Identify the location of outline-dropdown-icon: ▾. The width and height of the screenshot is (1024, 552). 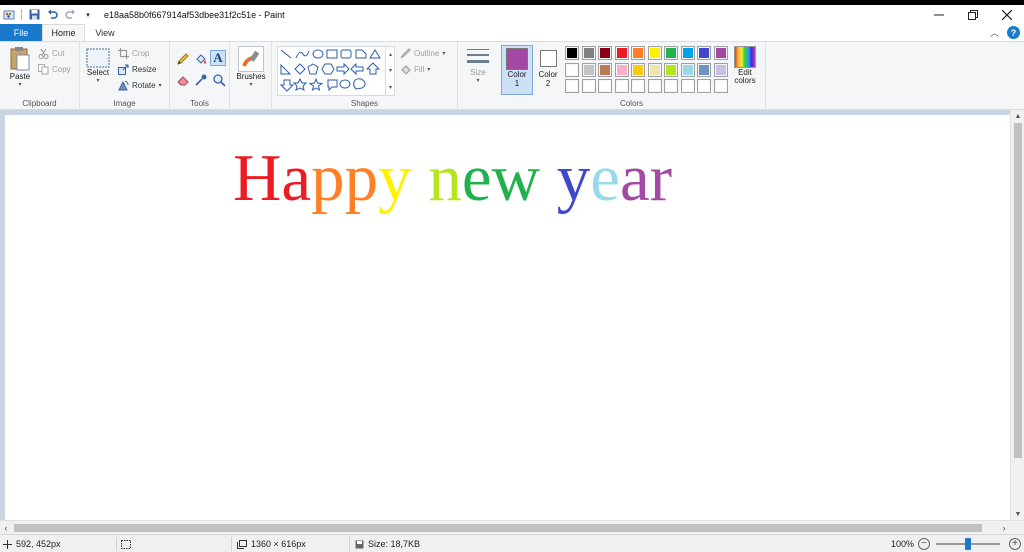
(444, 54).